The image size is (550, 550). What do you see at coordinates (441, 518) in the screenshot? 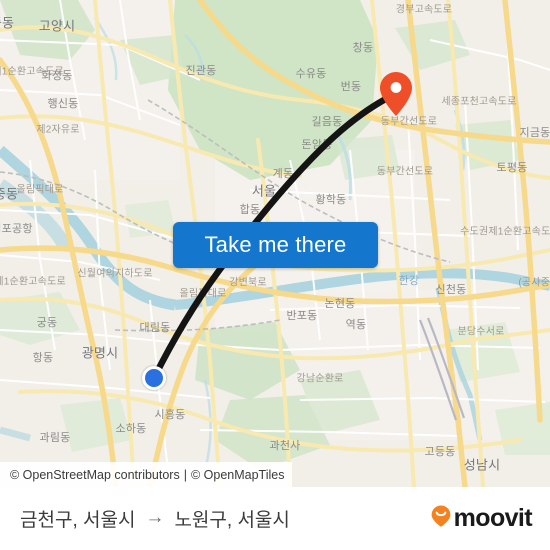
I see `moovit-smiley-pin-icon` at bounding box center [441, 518].